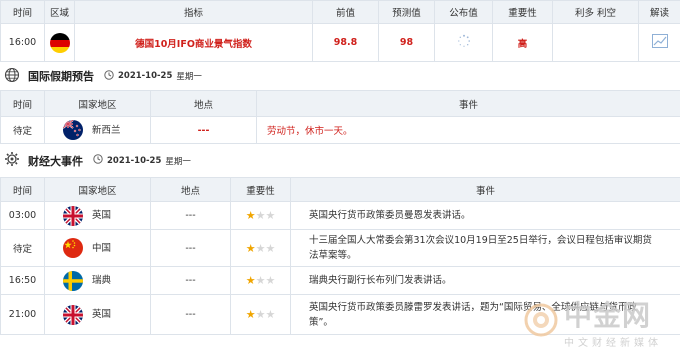  What do you see at coordinates (406, 12) in the screenshot?
I see `col-forecast: 预测值` at bounding box center [406, 12].